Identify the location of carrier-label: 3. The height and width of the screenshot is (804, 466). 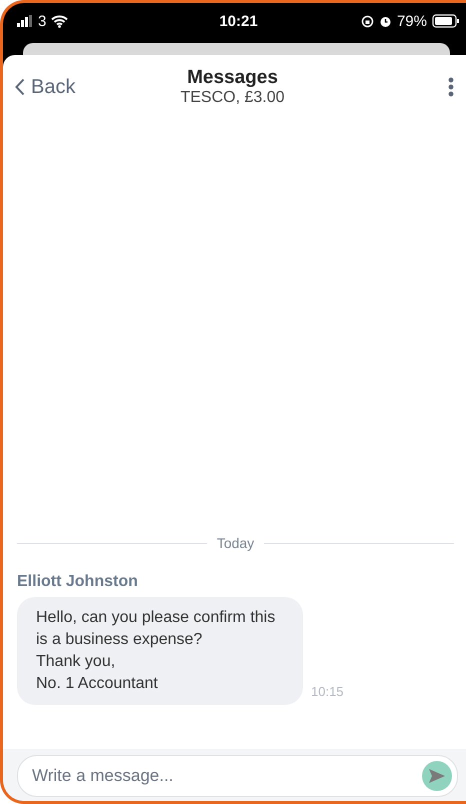
(42, 21).